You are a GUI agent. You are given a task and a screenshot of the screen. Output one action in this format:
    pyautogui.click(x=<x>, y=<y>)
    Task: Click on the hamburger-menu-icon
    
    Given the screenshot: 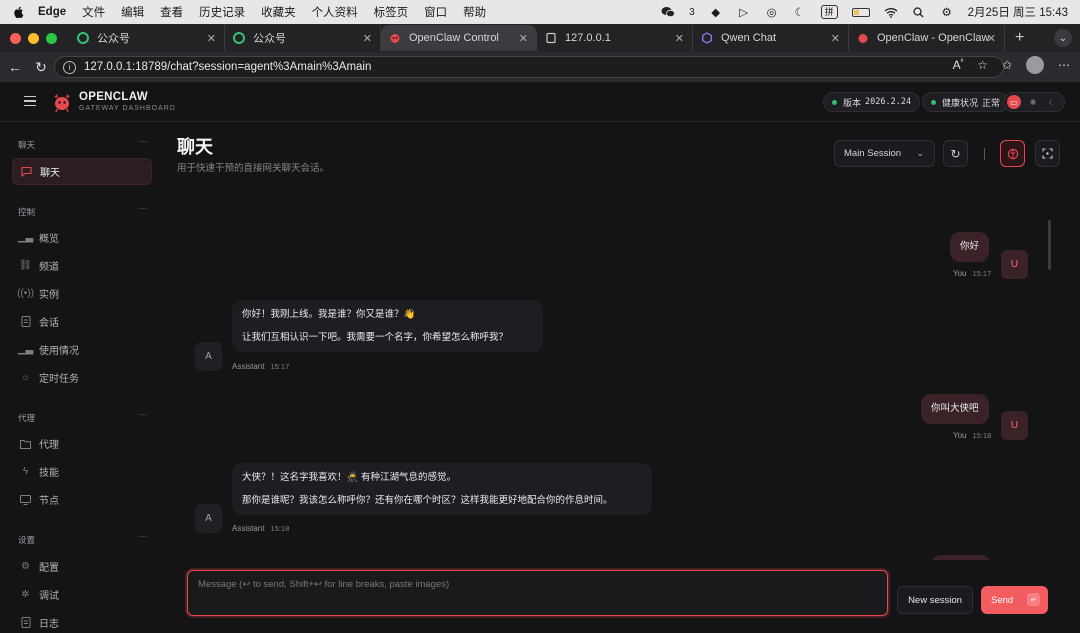 What is the action you would take?
    pyautogui.click(x=30, y=101)
    